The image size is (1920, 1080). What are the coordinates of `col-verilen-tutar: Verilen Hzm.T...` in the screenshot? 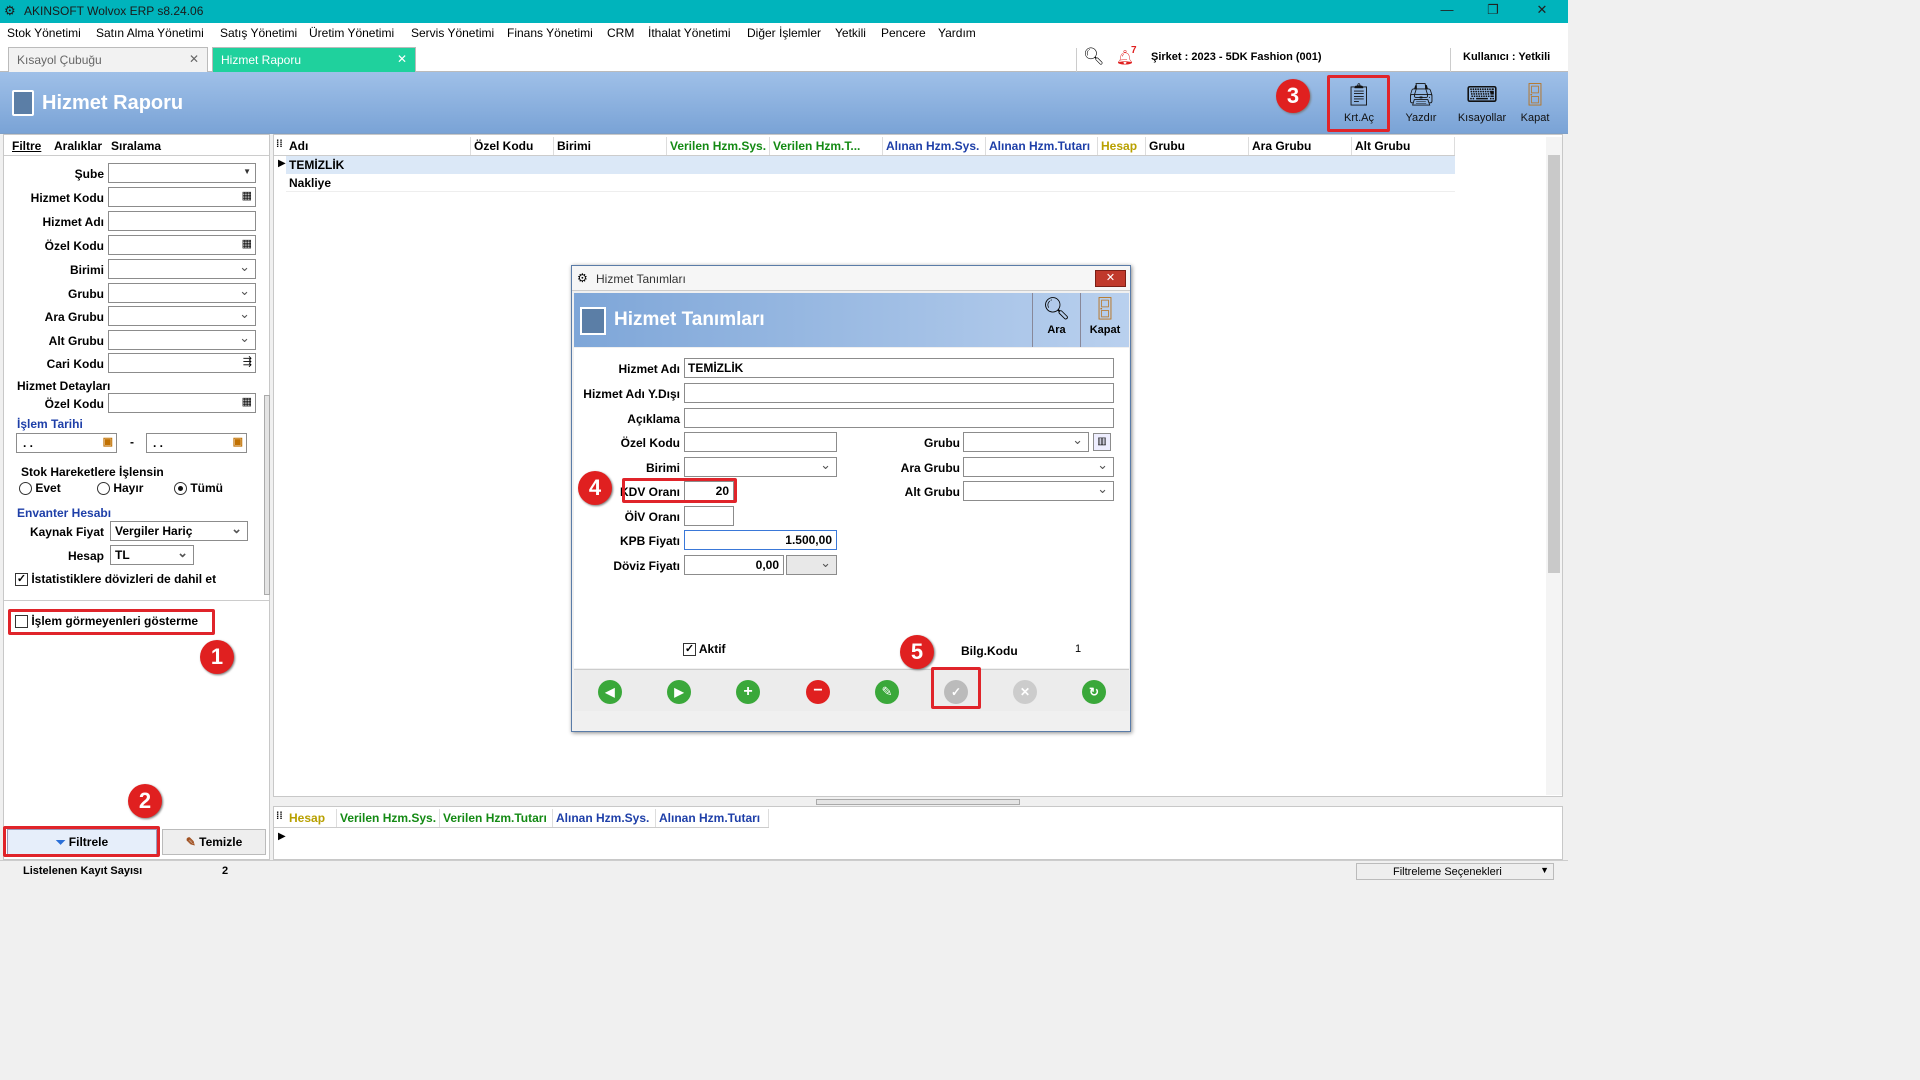 It's located at (826, 146).